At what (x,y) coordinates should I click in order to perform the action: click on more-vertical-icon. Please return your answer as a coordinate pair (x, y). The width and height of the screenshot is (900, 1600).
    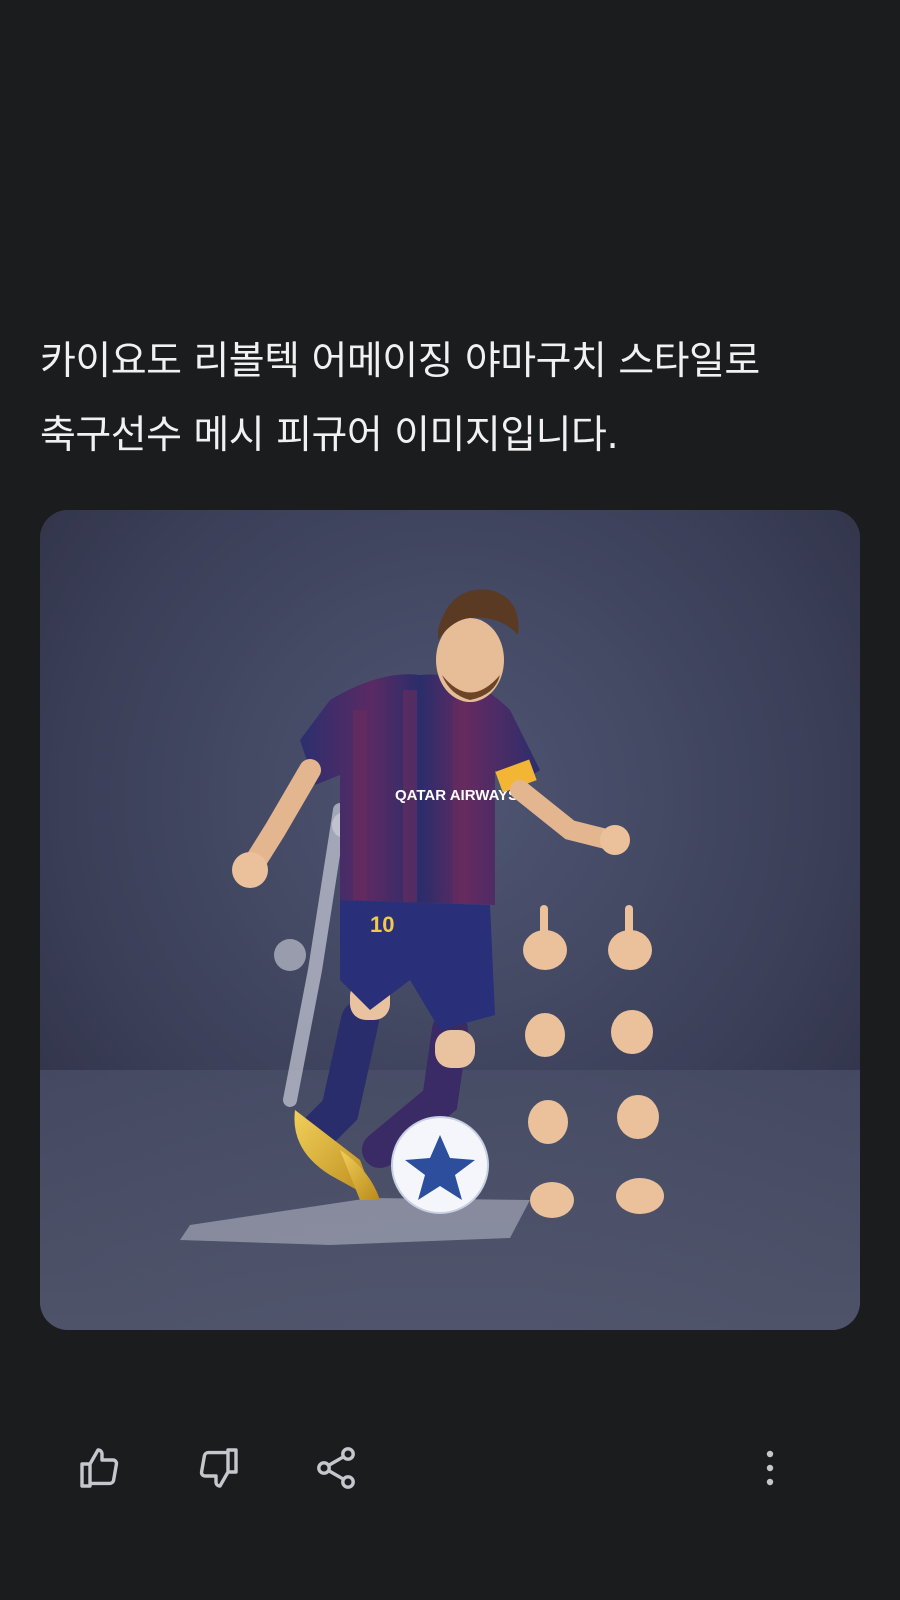
    Looking at the image, I should click on (770, 1468).